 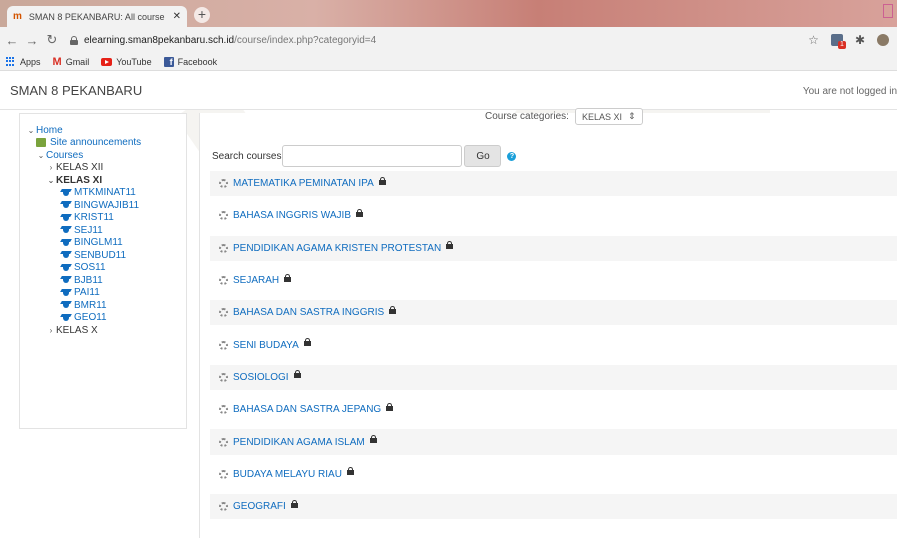 I want to click on bookmark-youtube: YouTube, so click(x=126, y=61).